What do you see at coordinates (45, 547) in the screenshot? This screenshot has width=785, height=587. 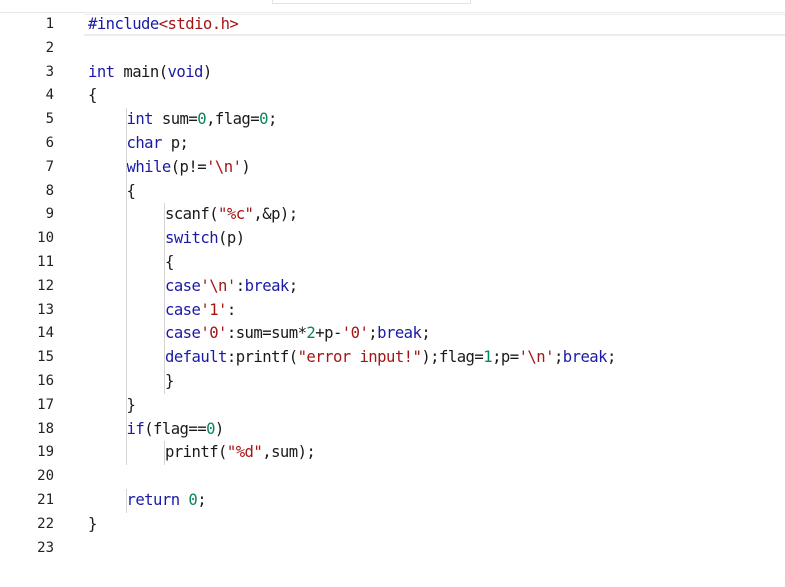 I see `line-number: 23` at bounding box center [45, 547].